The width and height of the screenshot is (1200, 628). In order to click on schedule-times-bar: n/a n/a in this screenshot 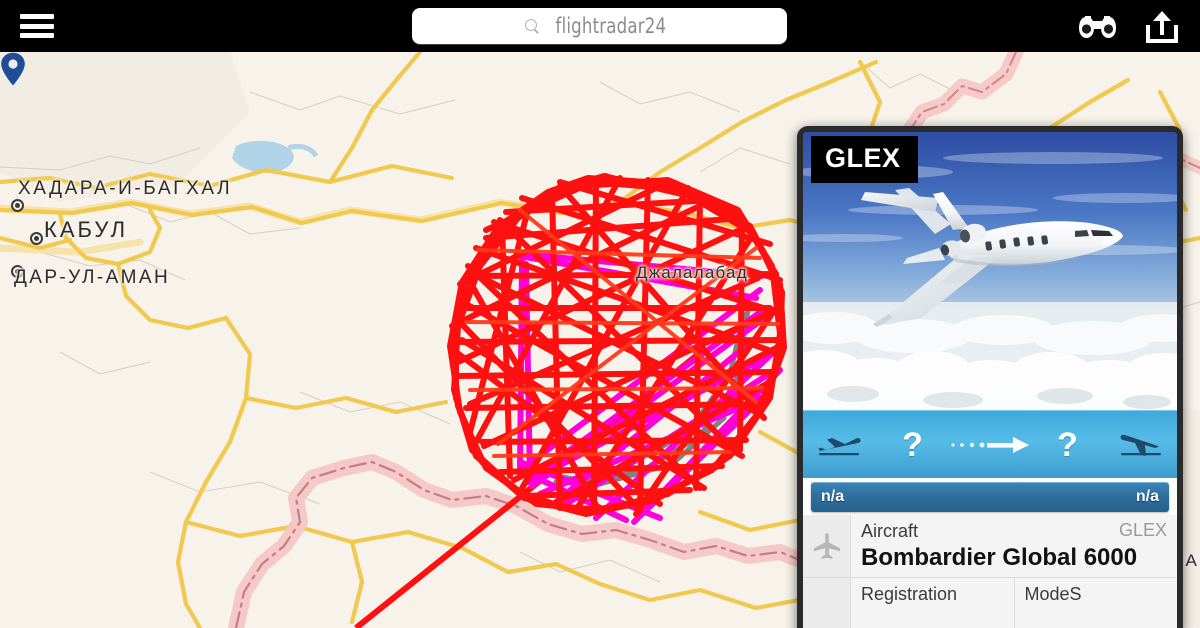, I will do `click(990, 497)`.